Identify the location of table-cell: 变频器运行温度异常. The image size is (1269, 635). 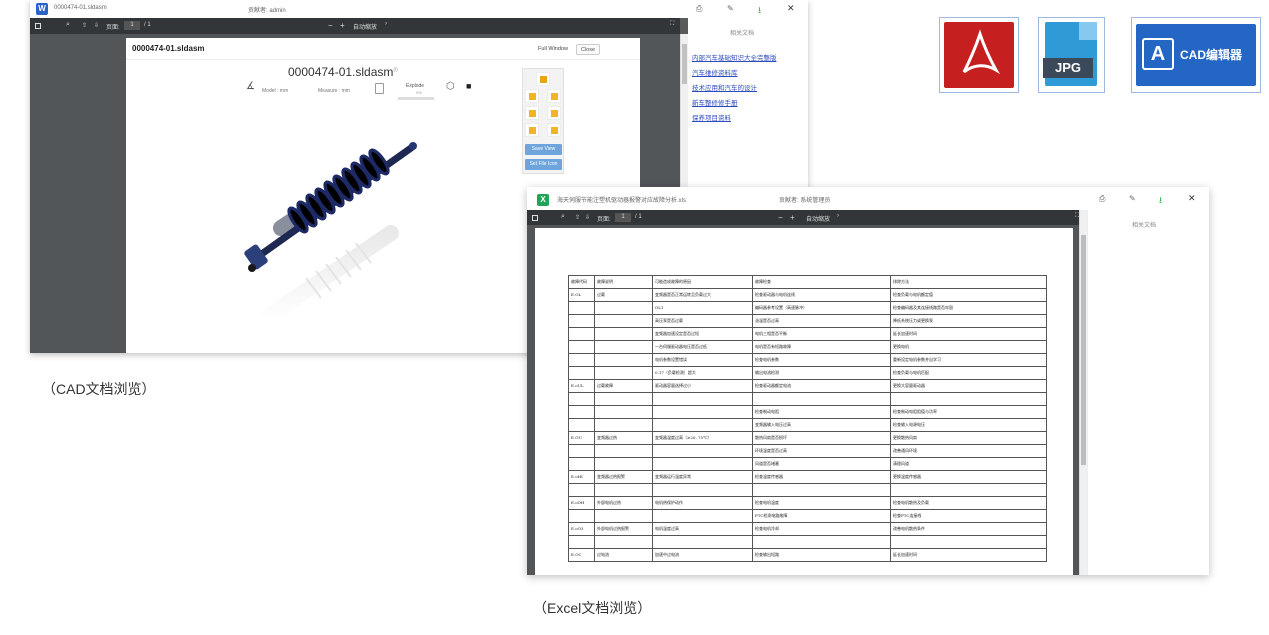
(702, 477).